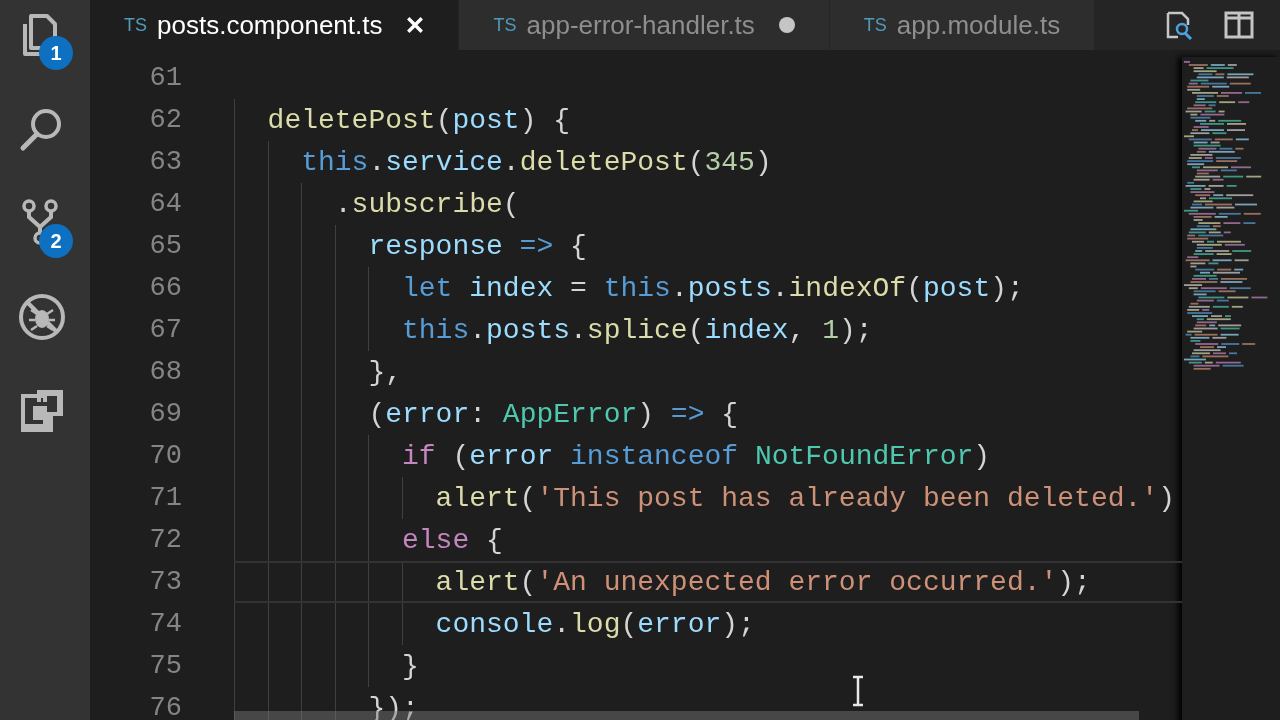 The width and height of the screenshot is (1280, 720). Describe the element at coordinates (419, 120) in the screenshot. I see `code-line: deletePost(post) {` at that location.